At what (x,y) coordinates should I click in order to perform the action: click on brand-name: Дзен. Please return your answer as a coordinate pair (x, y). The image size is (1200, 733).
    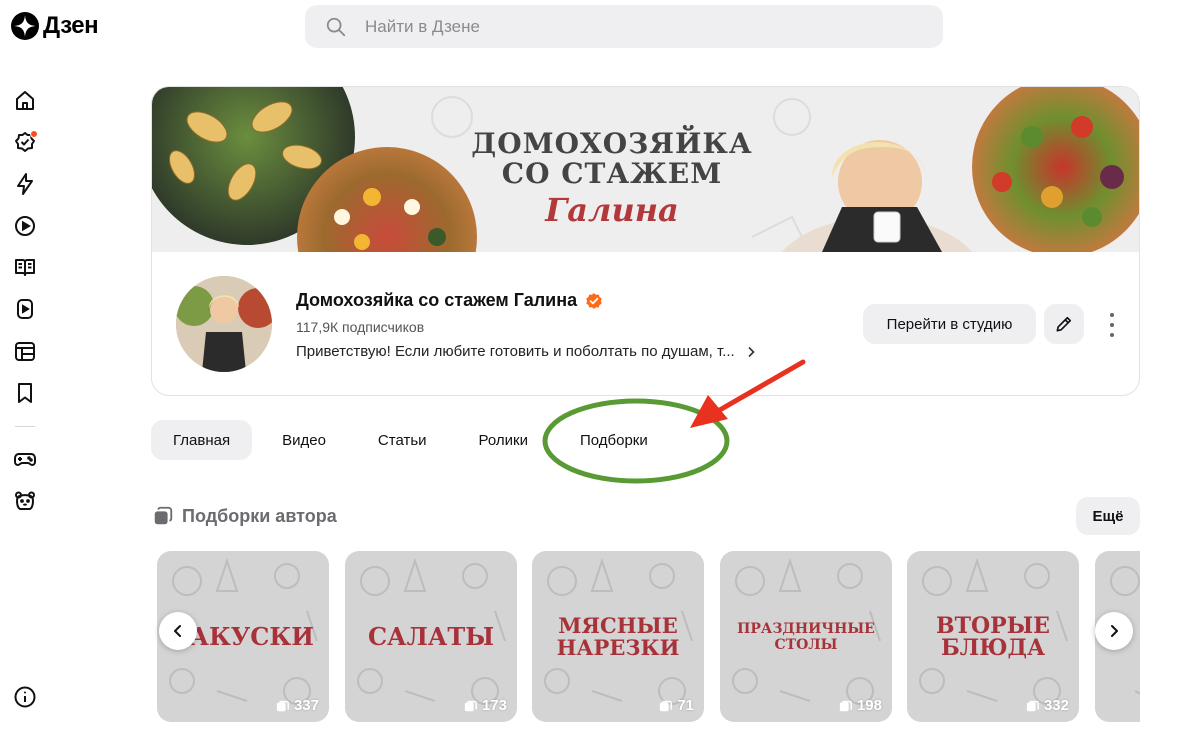
    Looking at the image, I should click on (71, 25).